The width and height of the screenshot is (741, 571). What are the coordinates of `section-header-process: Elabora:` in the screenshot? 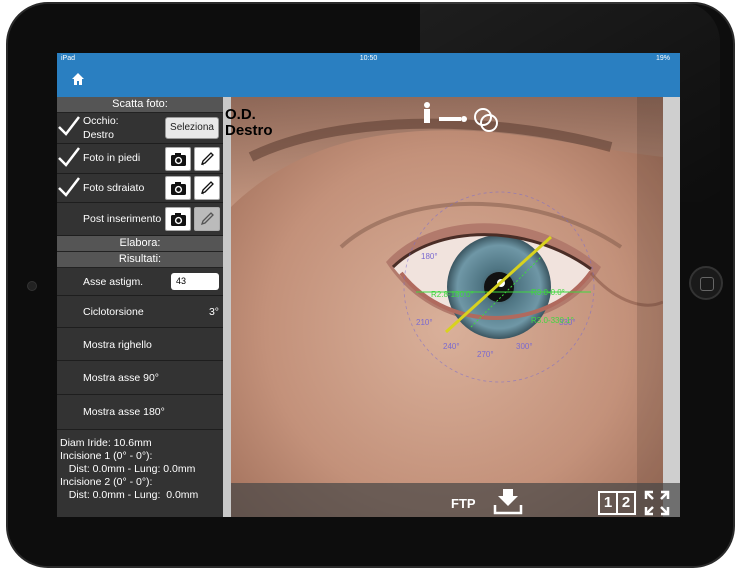 It's located at (140, 244).